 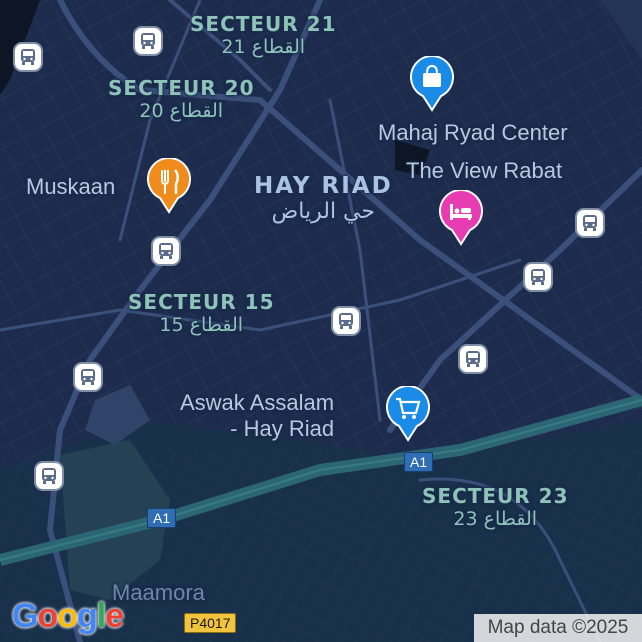 I want to click on fork-knife-icon, so click(x=169, y=185).